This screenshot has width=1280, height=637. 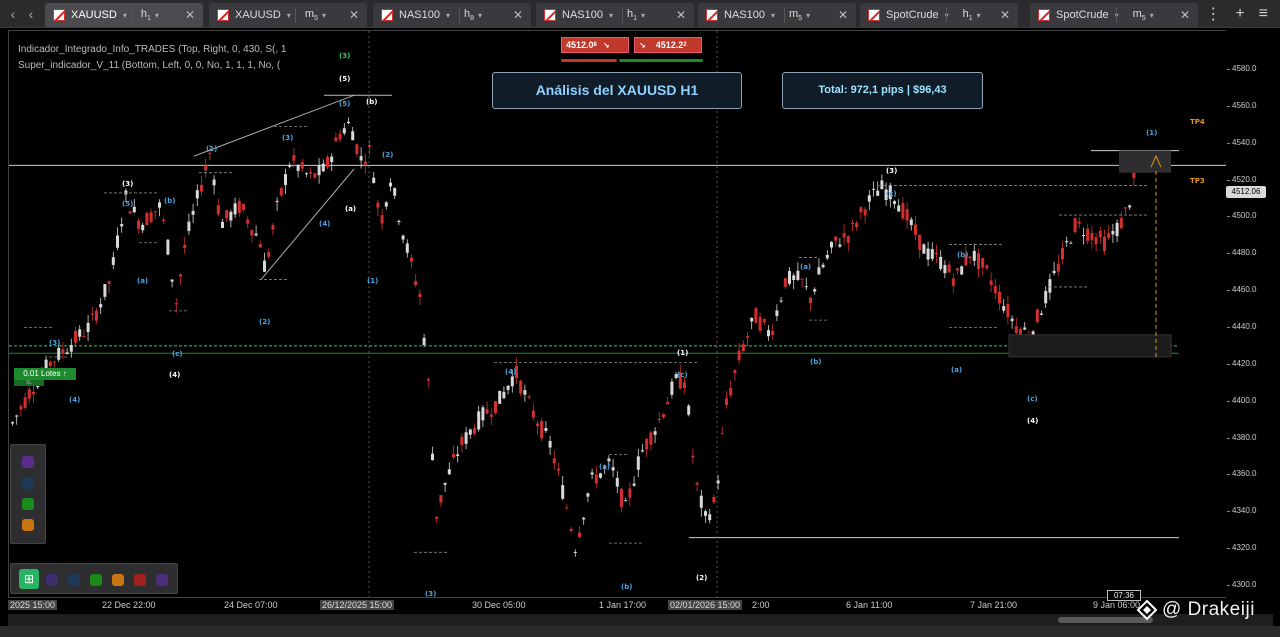 I want to click on tab-spotcrude-m5: SpotCrude▾m5▾✕, so click(x=1114, y=15).